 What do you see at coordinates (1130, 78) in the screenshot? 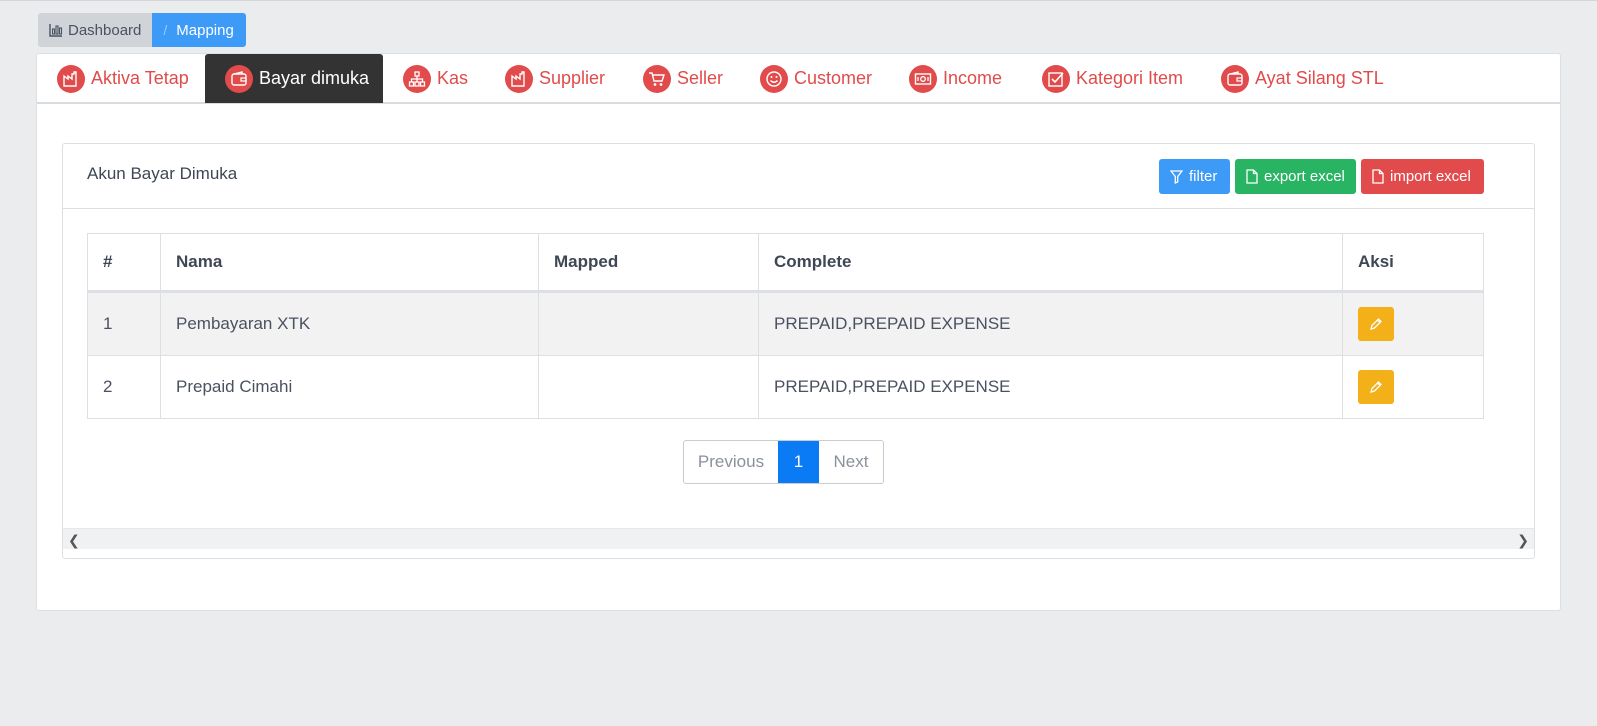
I see `tab-label: Kategori Item` at bounding box center [1130, 78].